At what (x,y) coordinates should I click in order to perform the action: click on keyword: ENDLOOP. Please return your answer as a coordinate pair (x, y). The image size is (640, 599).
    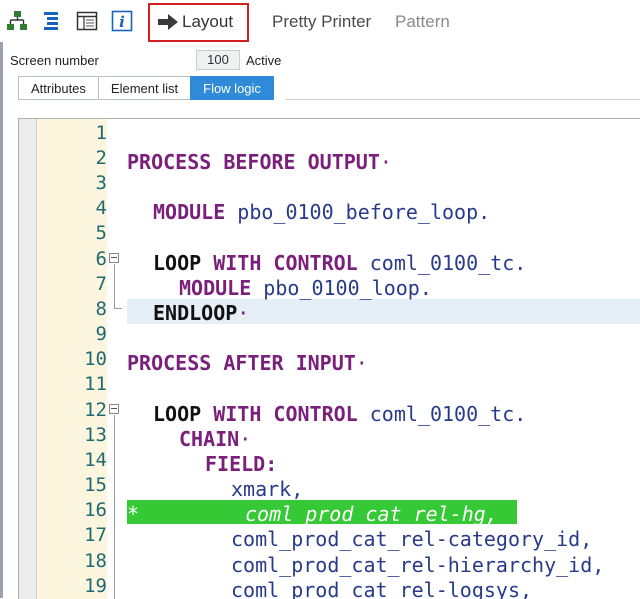
    Looking at the image, I should click on (195, 313).